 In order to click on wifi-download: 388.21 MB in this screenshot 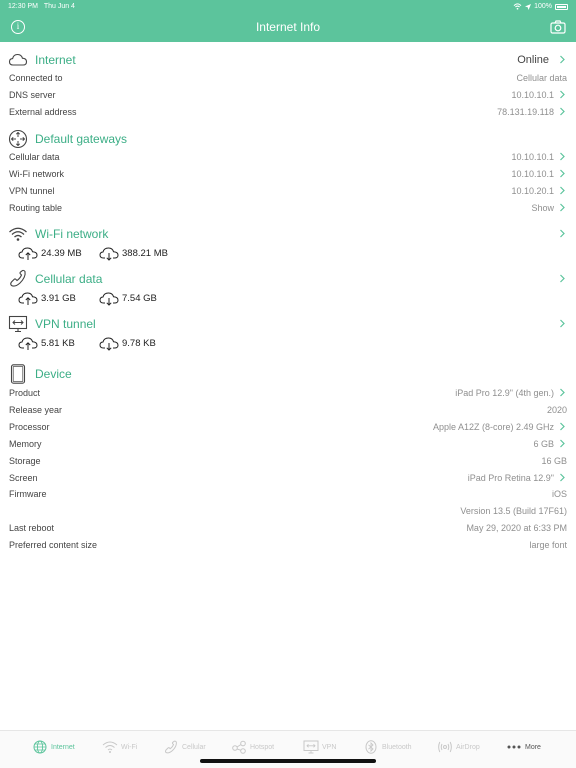, I will do `click(133, 253)`.